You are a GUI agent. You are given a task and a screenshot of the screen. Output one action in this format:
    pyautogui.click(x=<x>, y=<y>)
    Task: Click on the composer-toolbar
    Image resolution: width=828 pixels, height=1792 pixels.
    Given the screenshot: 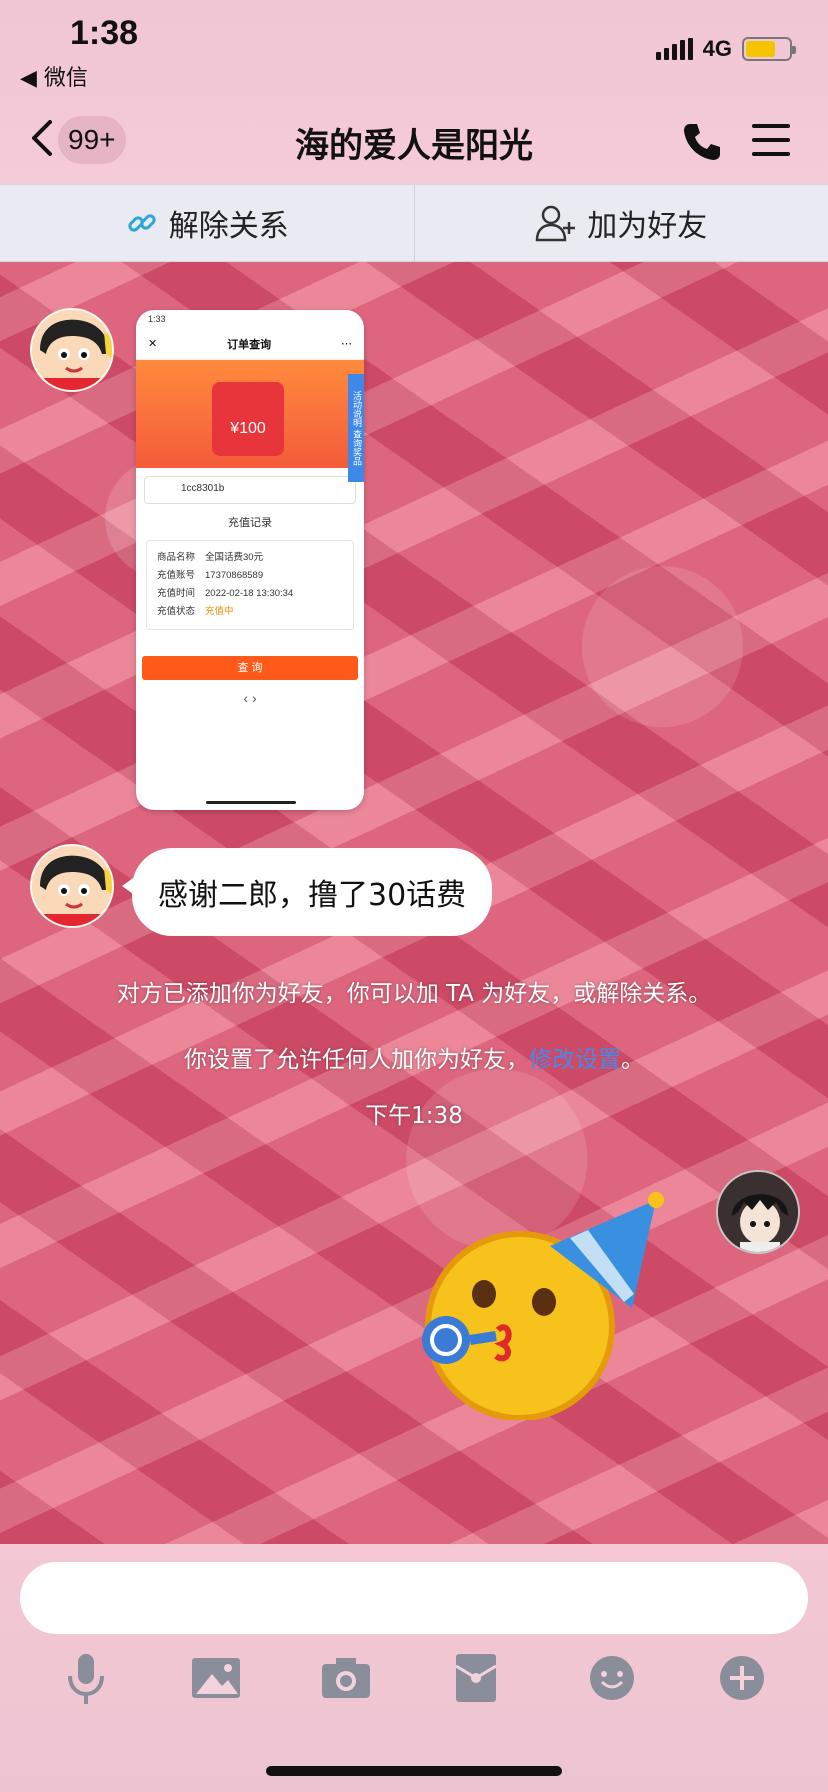 What is the action you would take?
    pyautogui.click(x=414, y=1683)
    